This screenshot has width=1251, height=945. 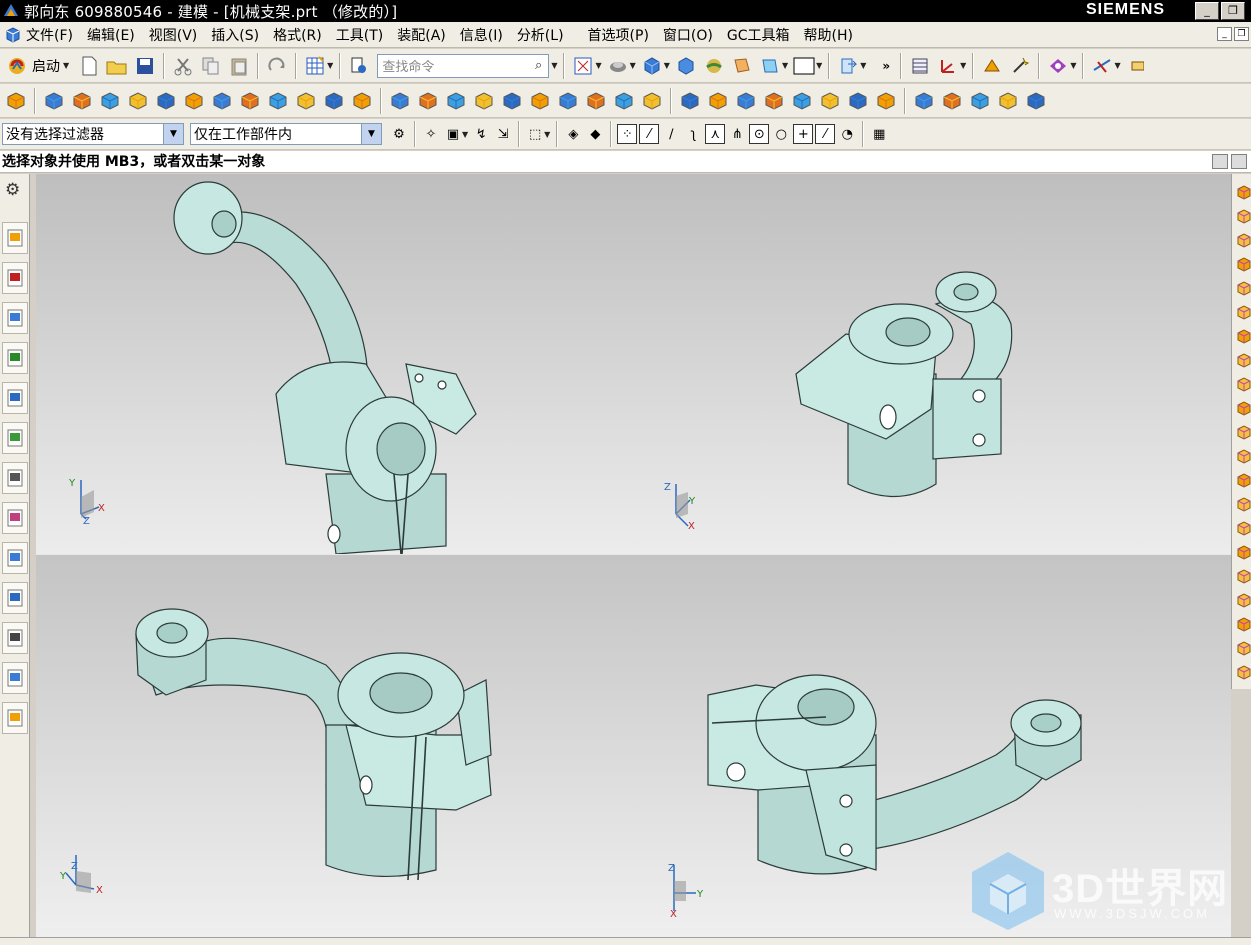 I want to click on select-all-icon: ✧, so click(x=431, y=134).